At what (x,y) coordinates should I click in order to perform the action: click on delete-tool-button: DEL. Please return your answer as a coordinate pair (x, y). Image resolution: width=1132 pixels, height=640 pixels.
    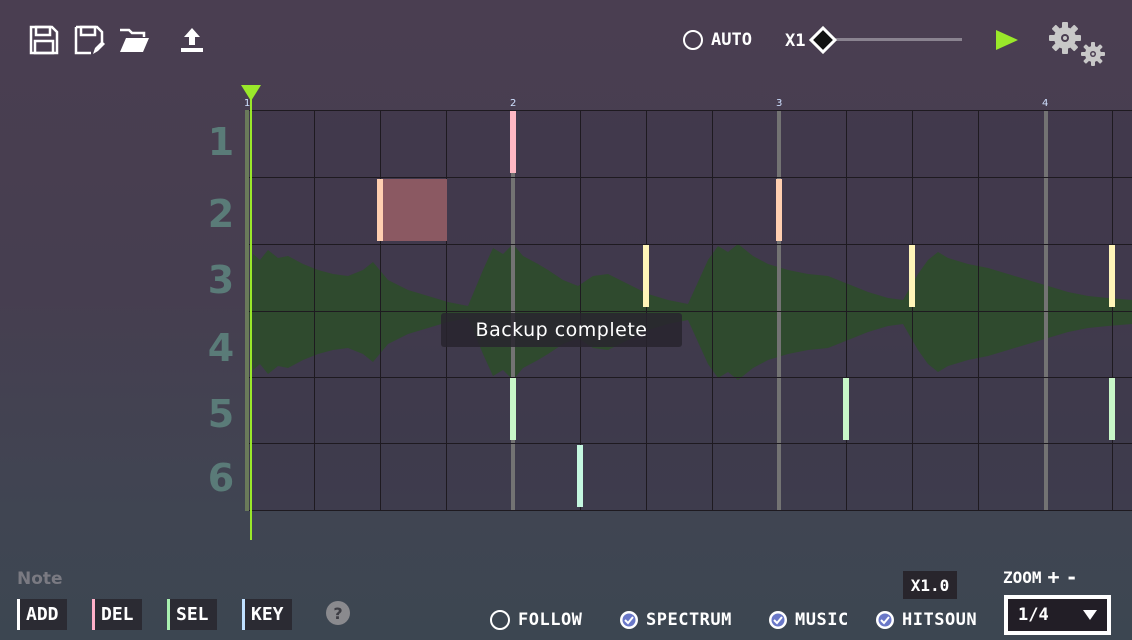
    Looking at the image, I should click on (117, 614).